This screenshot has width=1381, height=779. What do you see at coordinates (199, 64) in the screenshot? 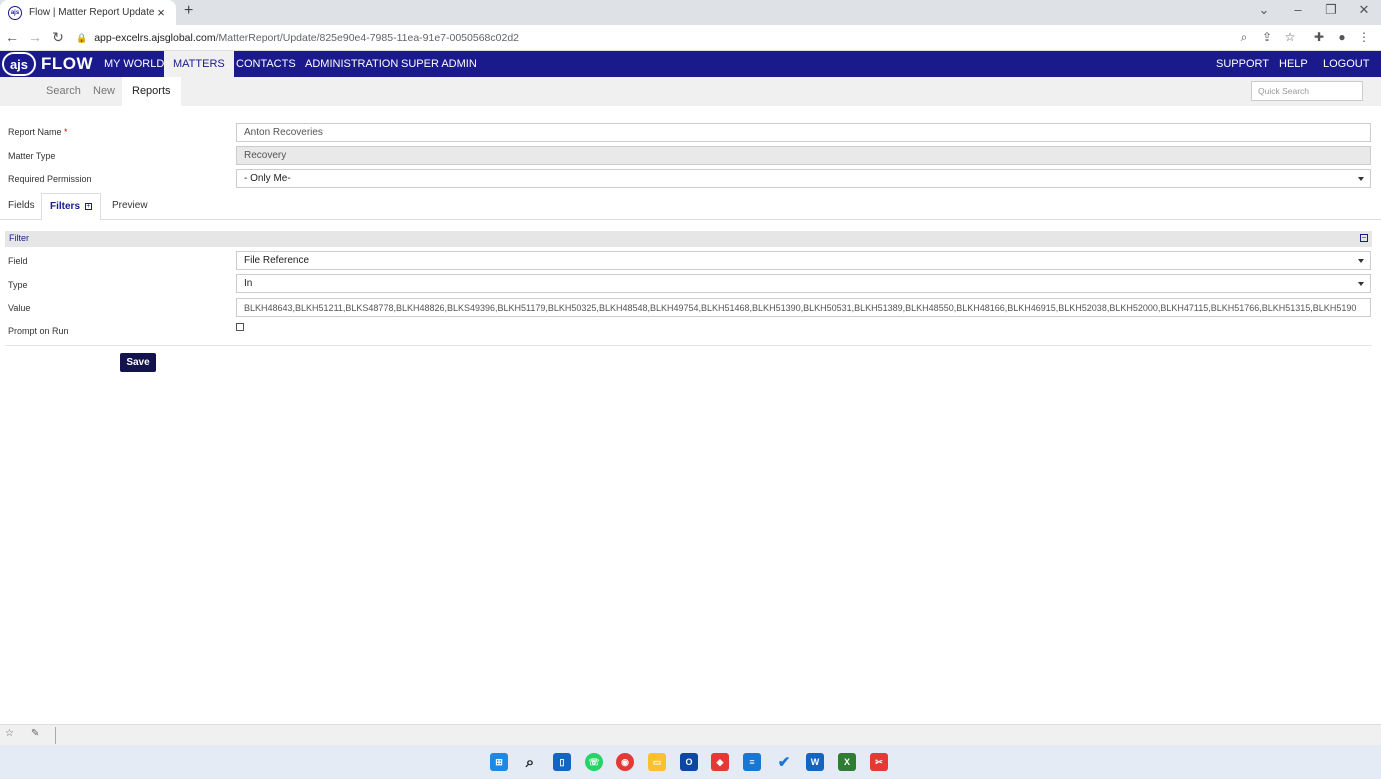
I see `nav-matters: MATTERS` at bounding box center [199, 64].